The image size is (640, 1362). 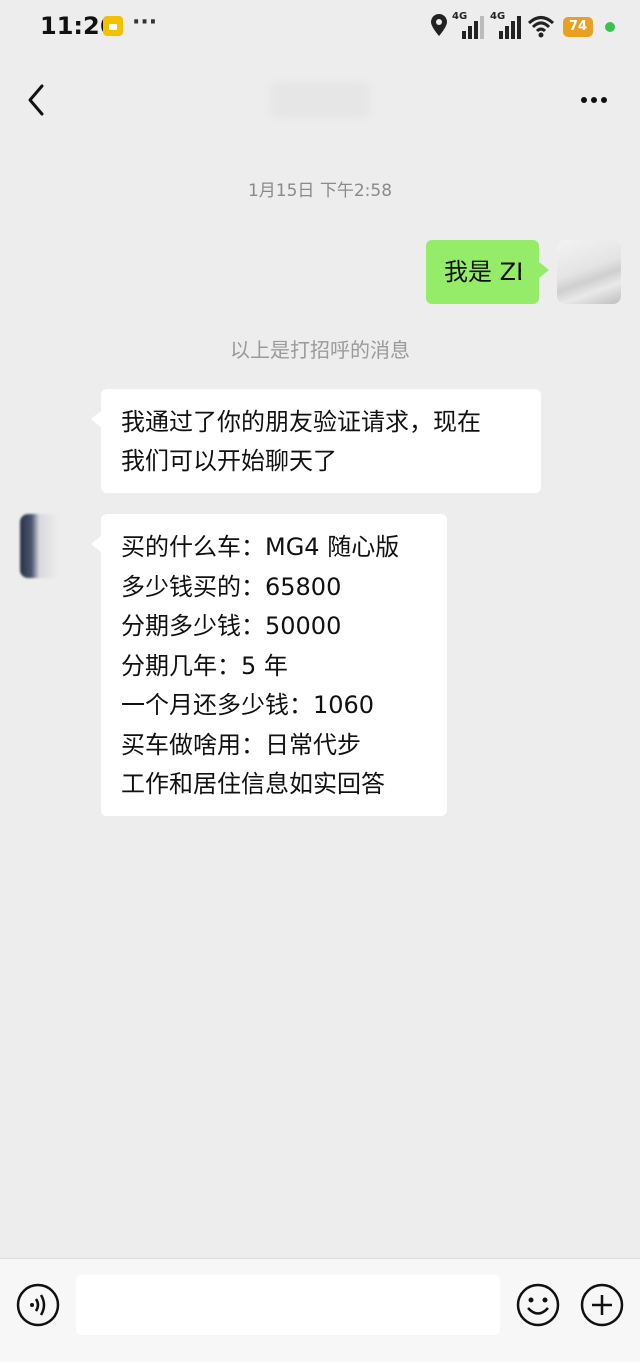 I want to click on more-options-button, so click(x=594, y=100).